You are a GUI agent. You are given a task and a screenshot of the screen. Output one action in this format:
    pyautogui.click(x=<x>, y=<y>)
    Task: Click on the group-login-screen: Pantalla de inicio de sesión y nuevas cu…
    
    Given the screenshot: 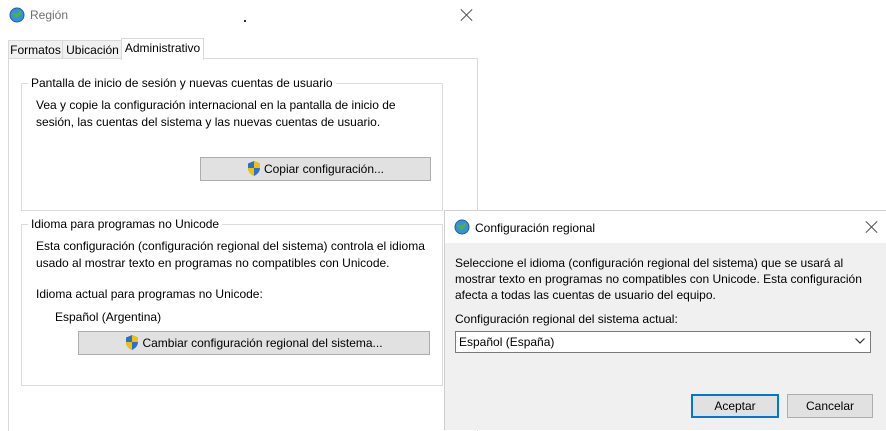 What is the action you would take?
    pyautogui.click(x=232, y=143)
    